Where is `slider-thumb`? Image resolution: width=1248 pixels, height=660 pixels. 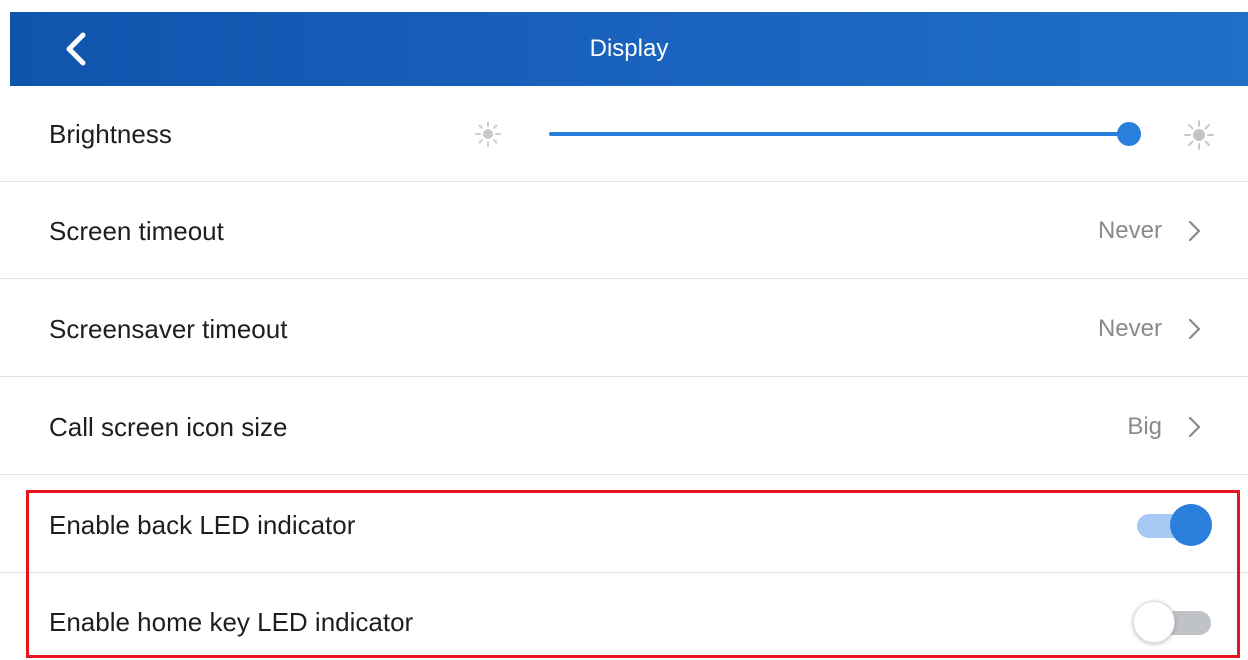 slider-thumb is located at coordinates (1129, 134).